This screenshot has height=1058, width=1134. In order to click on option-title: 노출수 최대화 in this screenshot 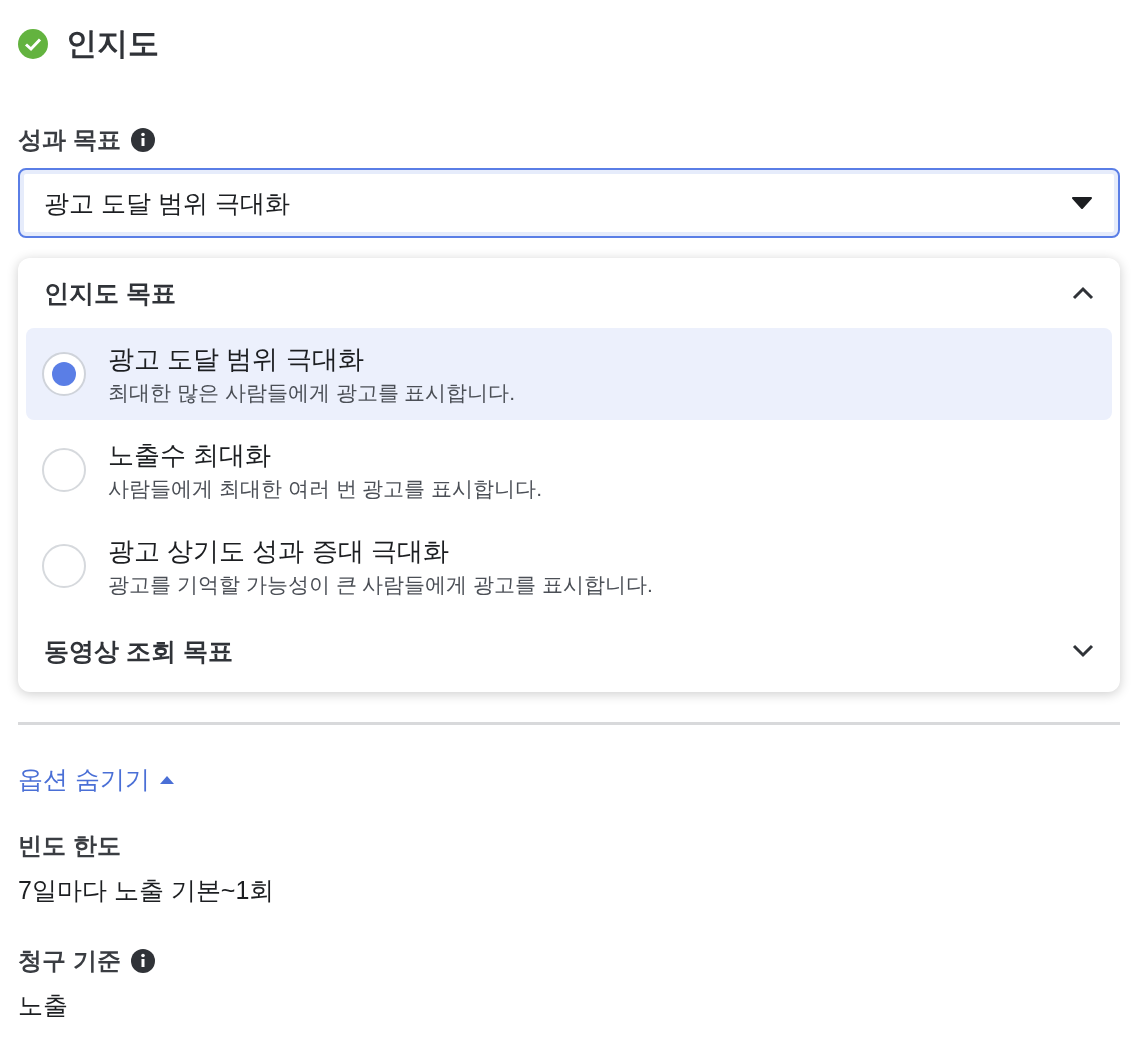, I will do `click(190, 455)`.